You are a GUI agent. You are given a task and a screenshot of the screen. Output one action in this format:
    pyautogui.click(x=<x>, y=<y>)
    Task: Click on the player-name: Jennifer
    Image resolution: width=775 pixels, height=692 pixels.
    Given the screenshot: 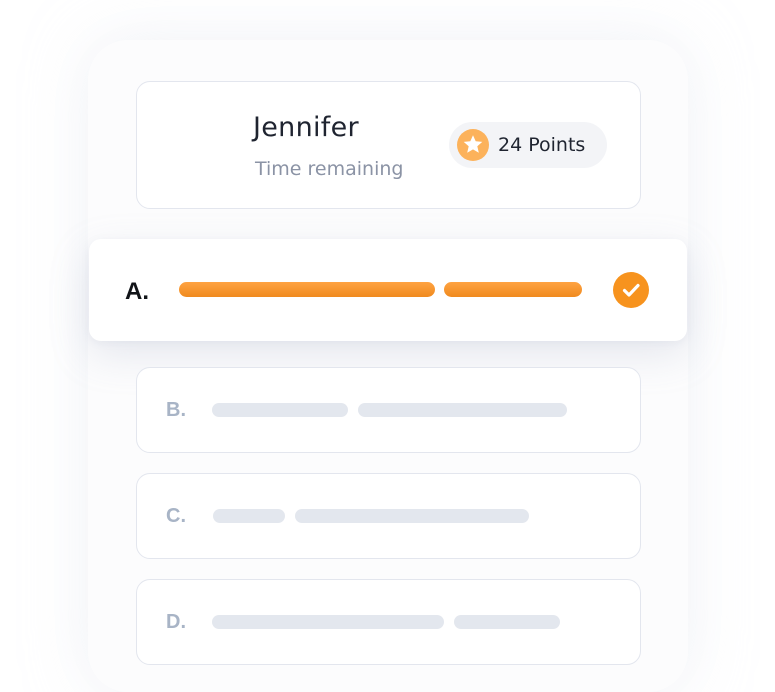 What is the action you would take?
    pyautogui.click(x=306, y=127)
    